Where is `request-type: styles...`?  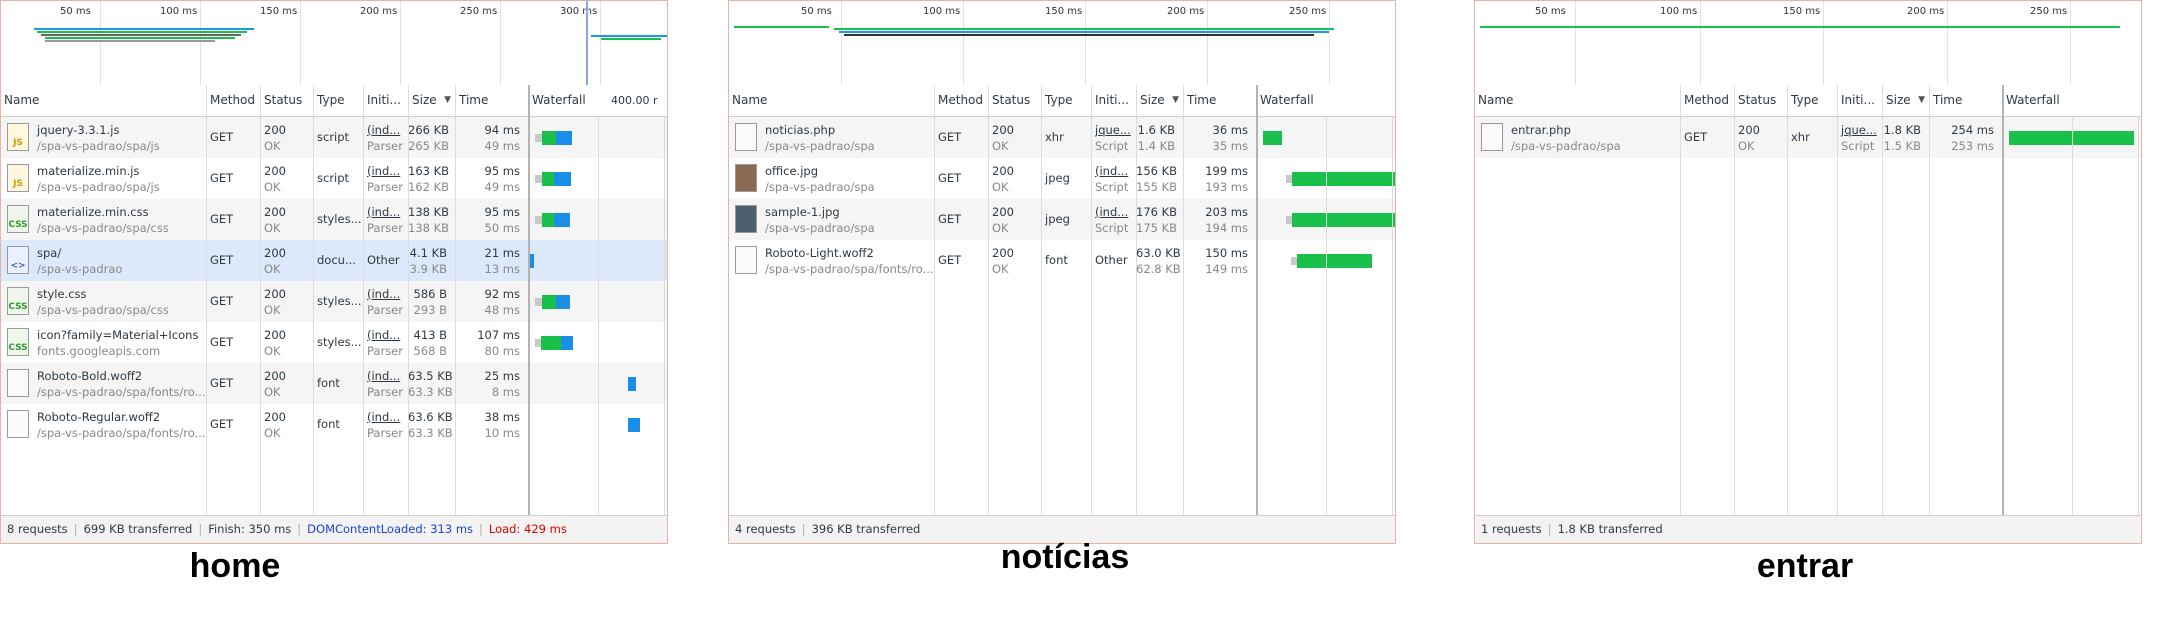 request-type: styles... is located at coordinates (339, 219).